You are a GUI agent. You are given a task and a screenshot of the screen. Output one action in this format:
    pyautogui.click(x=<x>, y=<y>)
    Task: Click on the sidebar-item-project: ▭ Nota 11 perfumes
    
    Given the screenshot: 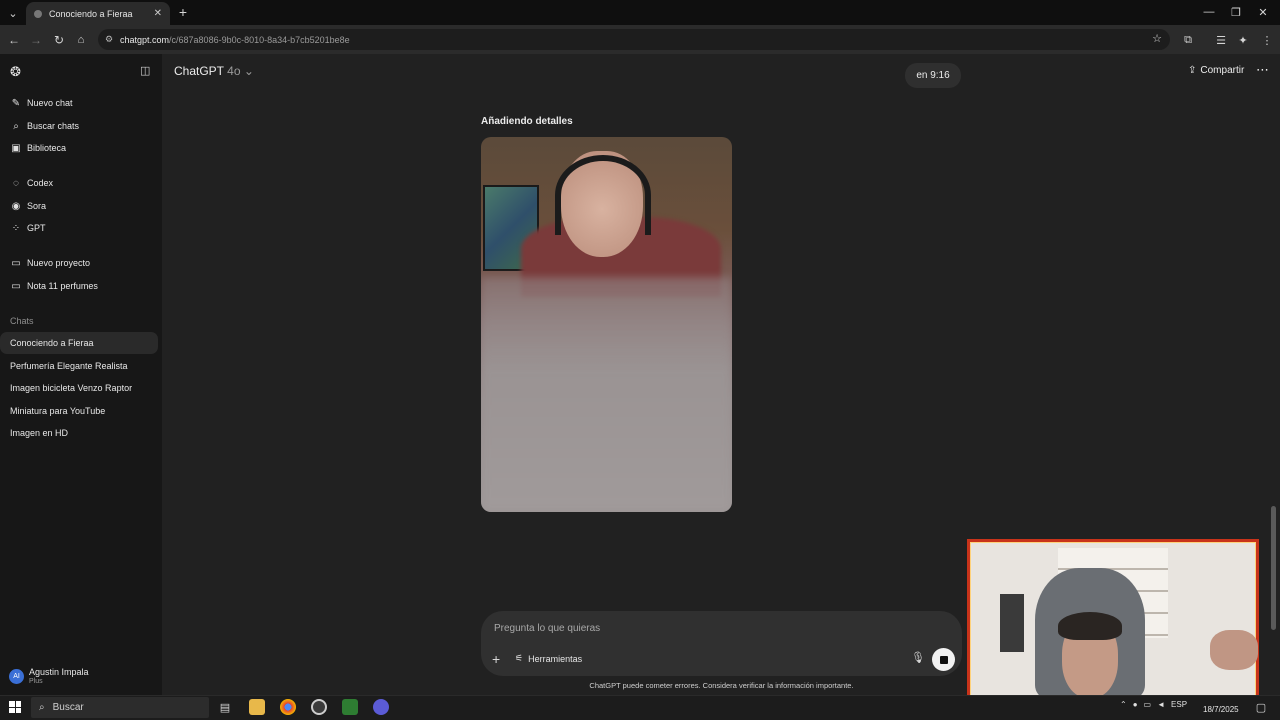 What is the action you would take?
    pyautogui.click(x=79, y=286)
    